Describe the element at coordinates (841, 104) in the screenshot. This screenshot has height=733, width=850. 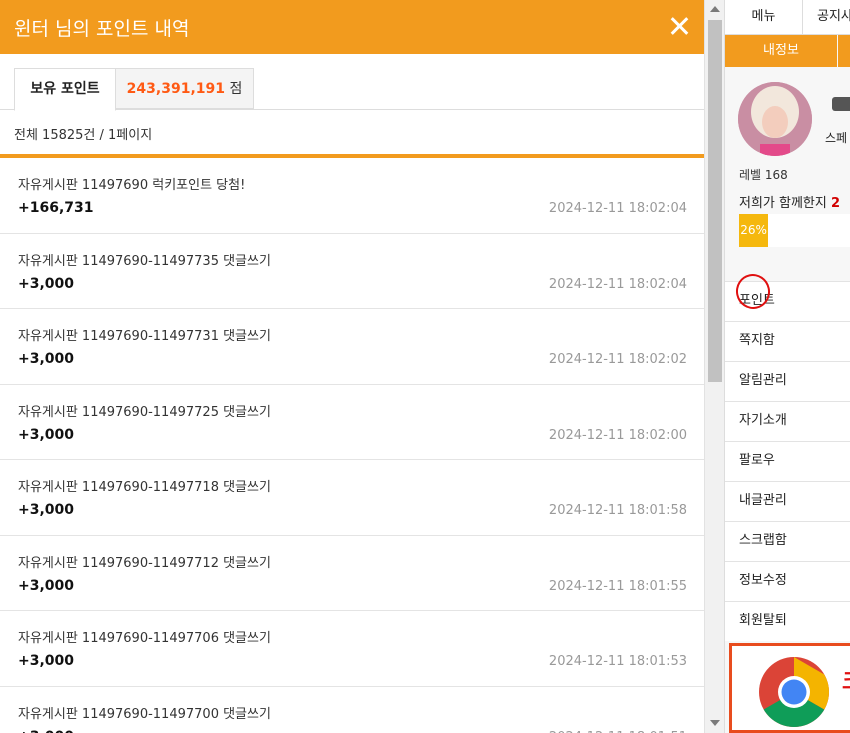
I see `badge-icon` at that location.